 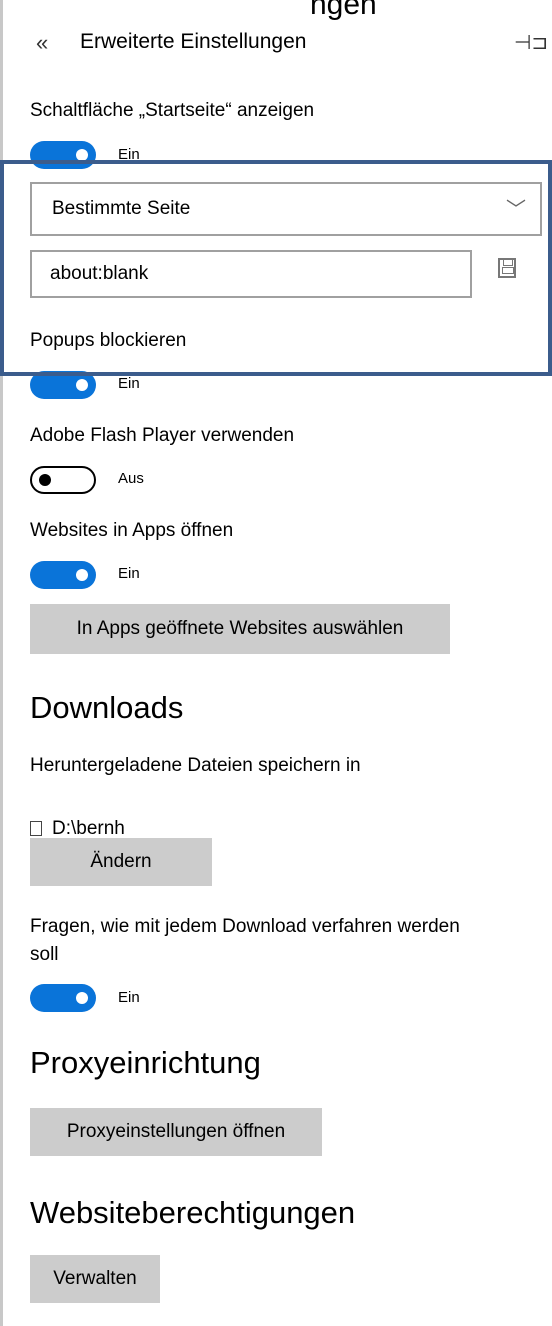 I want to click on permissions-heading: Websiteberechtigungen, so click(x=193, y=1212).